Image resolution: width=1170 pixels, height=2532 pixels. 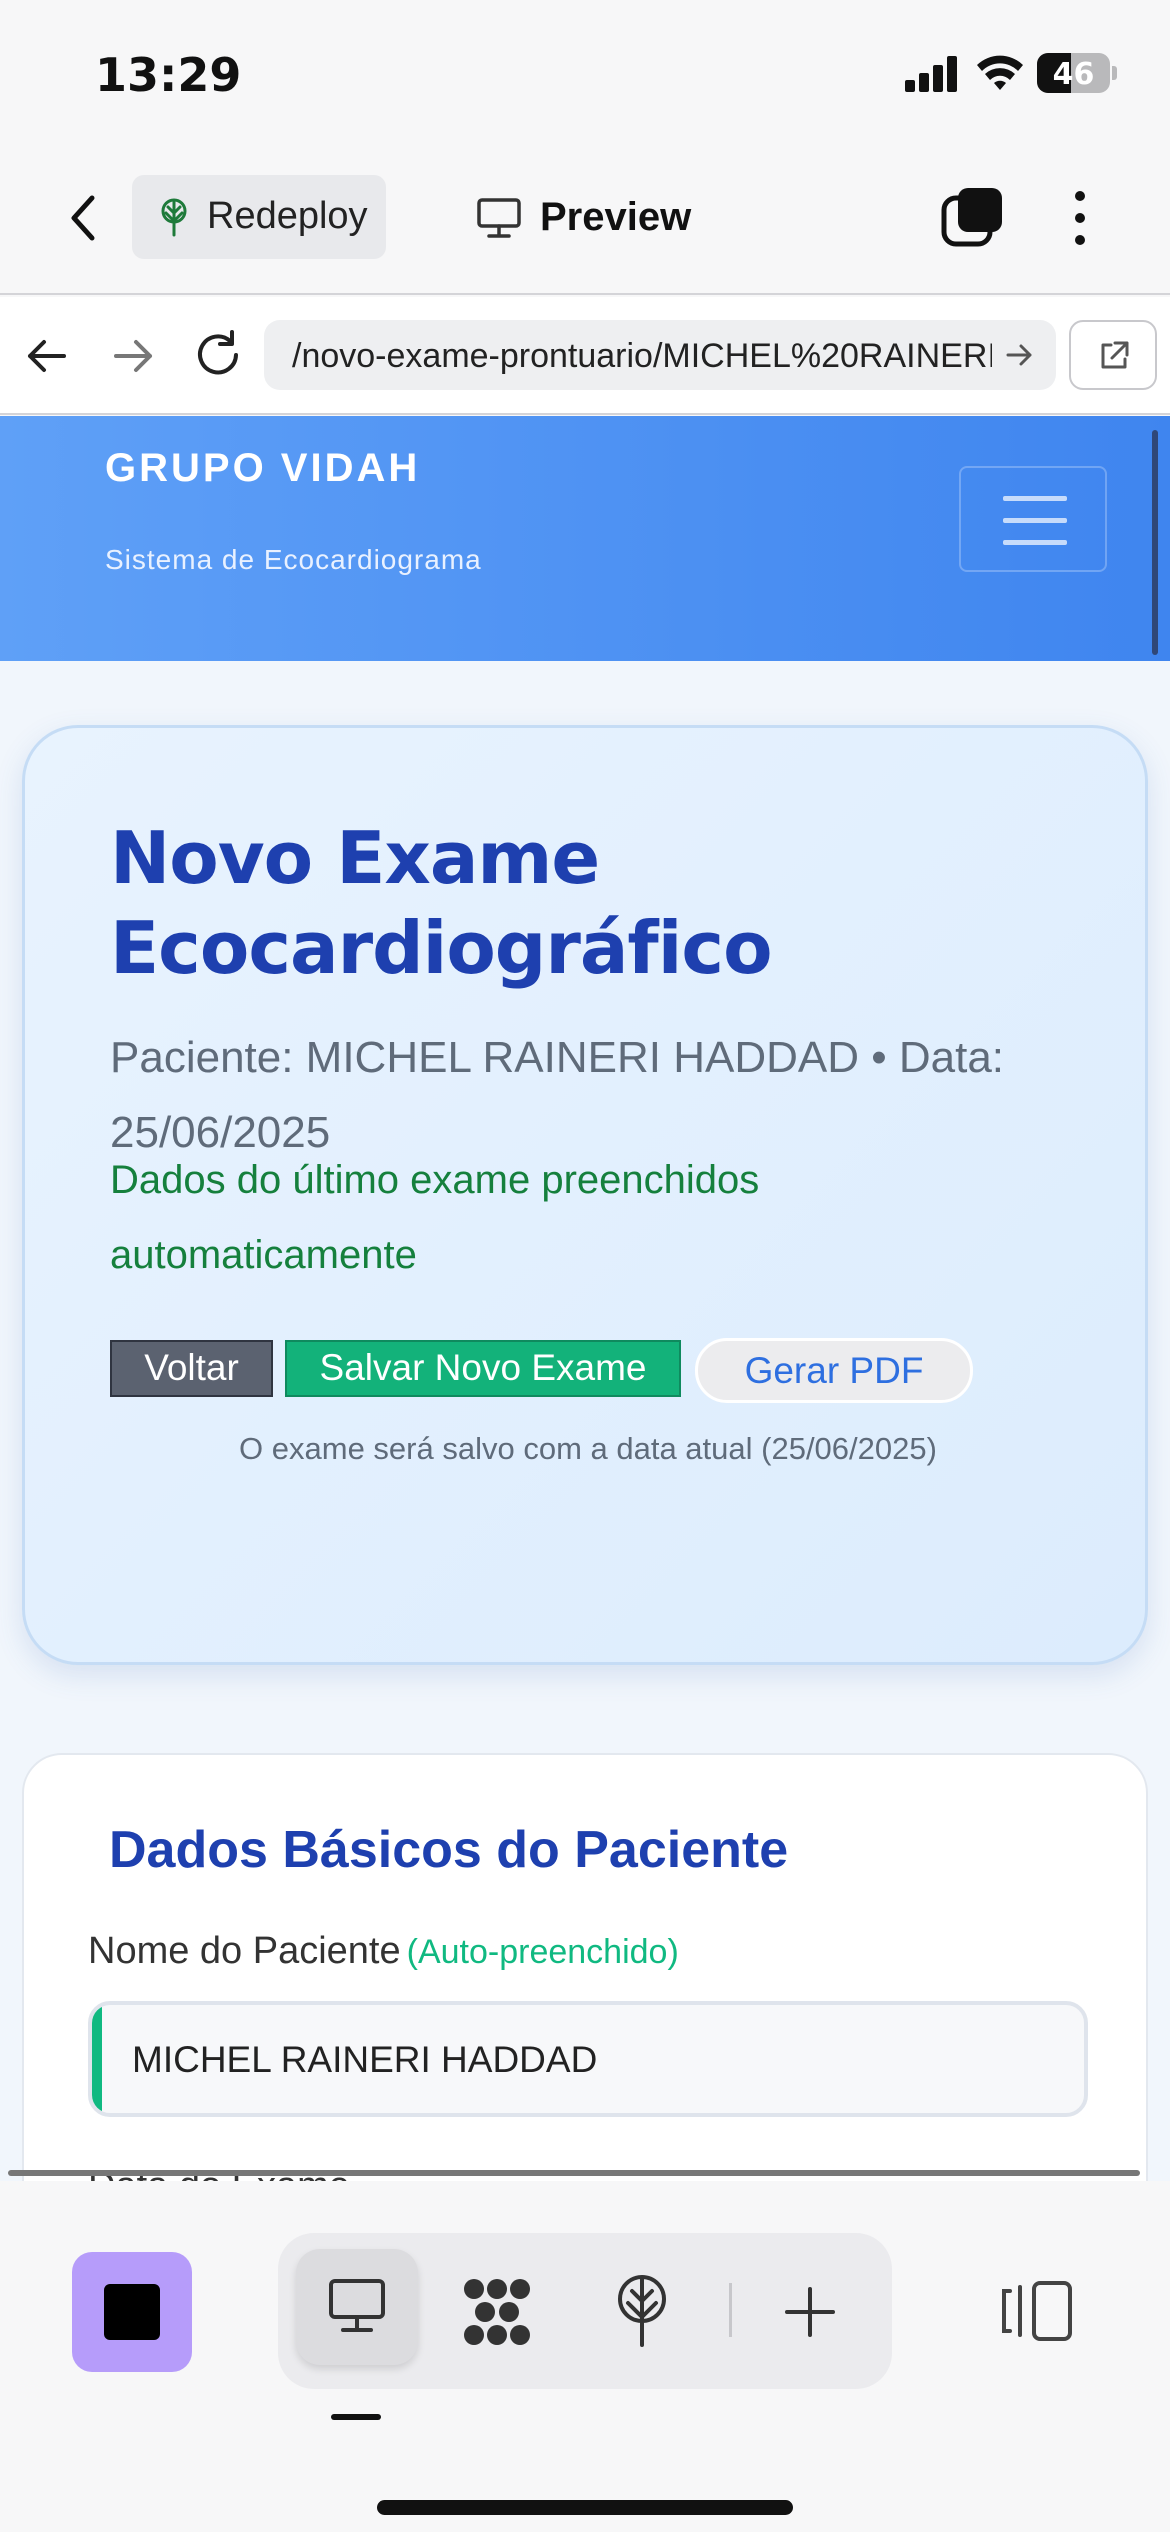 What do you see at coordinates (133, 356) in the screenshot?
I see `arrow-right-icon` at bounding box center [133, 356].